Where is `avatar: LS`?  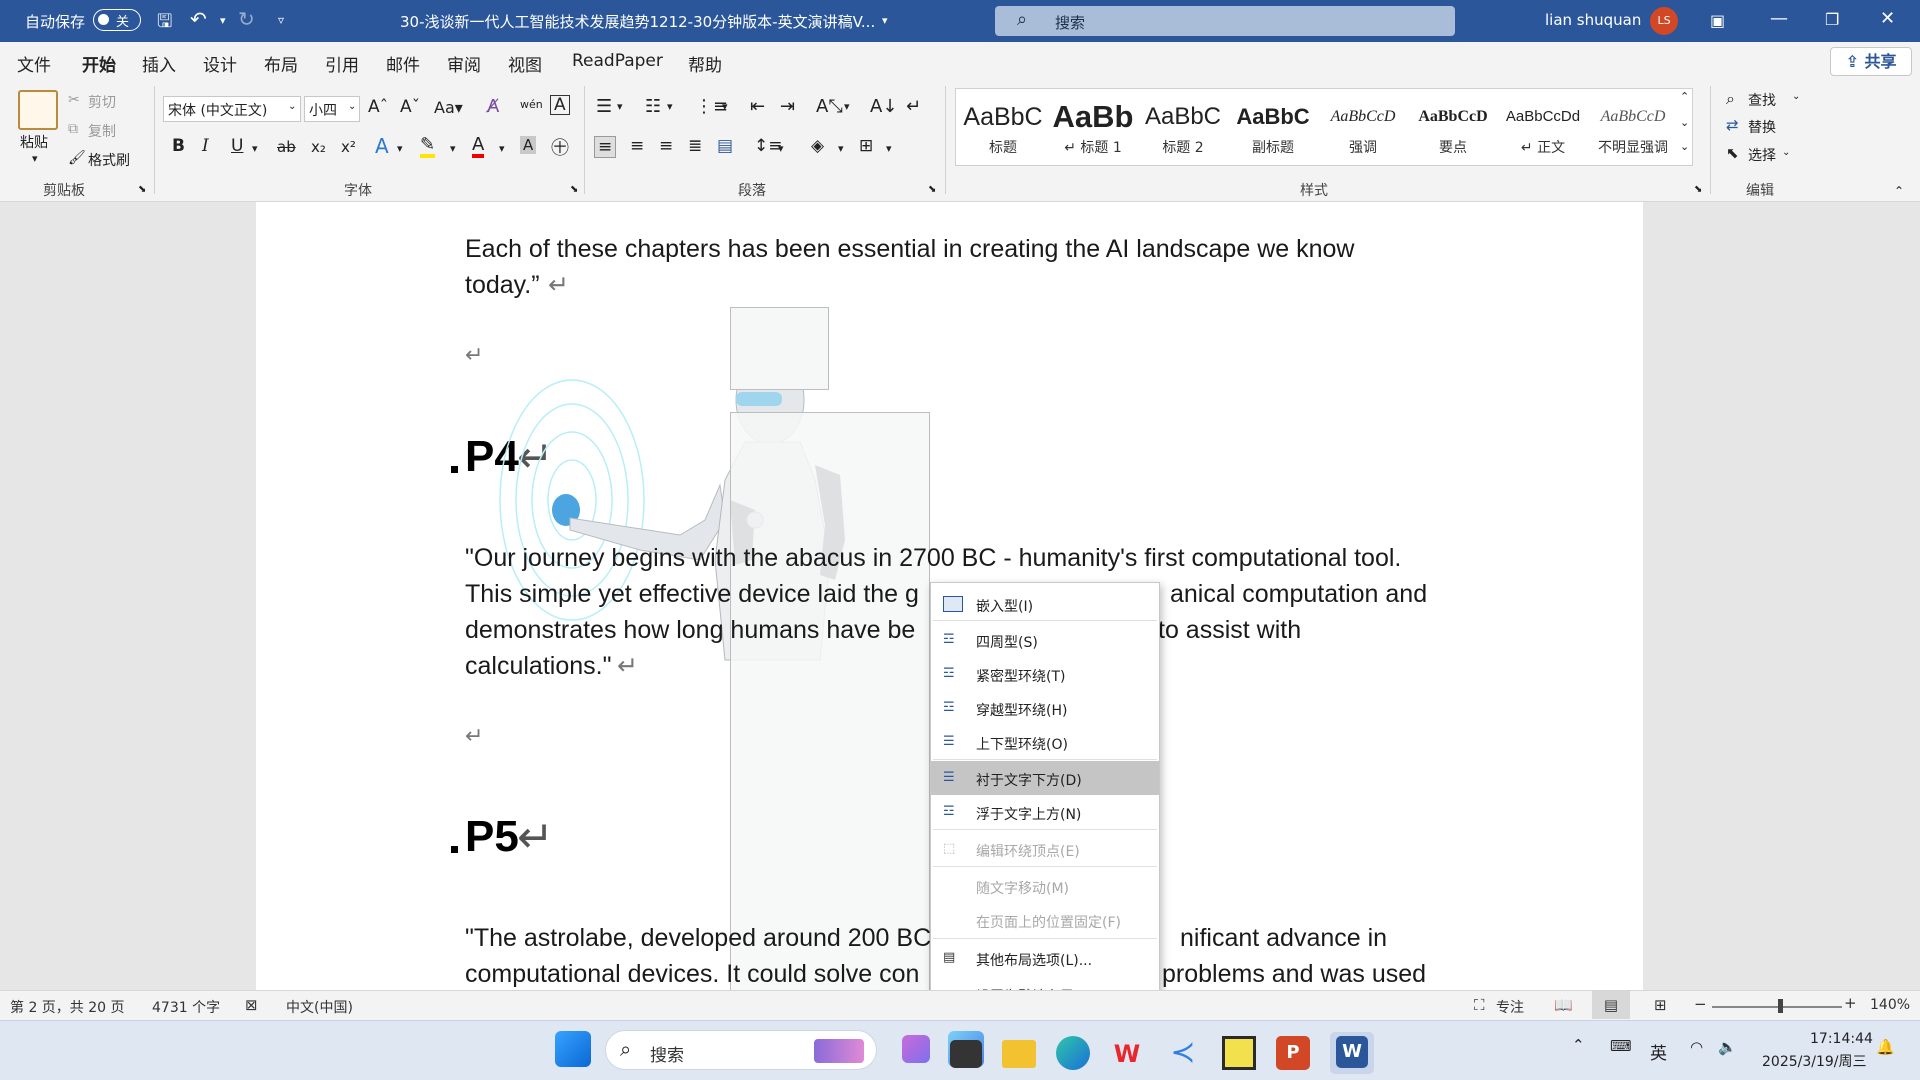 avatar: LS is located at coordinates (1664, 21).